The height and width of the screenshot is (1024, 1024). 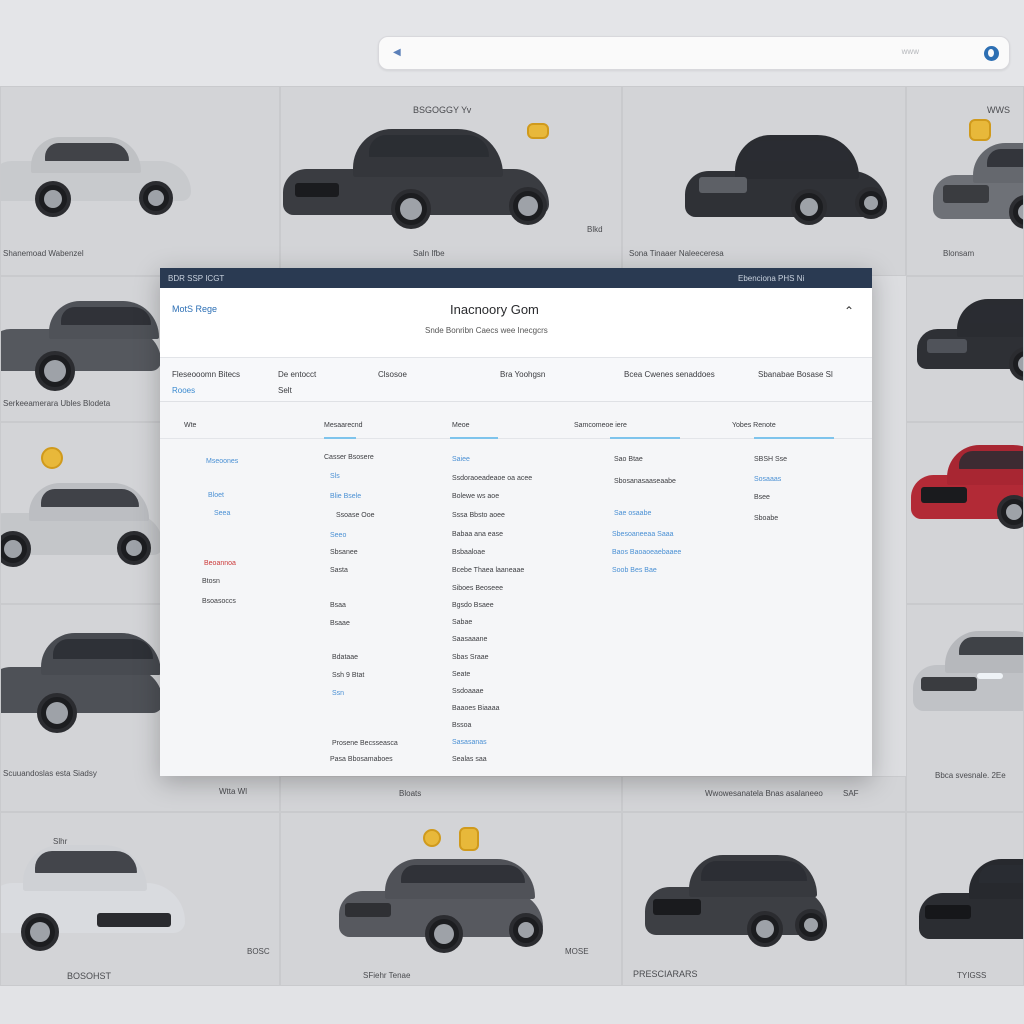 What do you see at coordinates (766, 518) in the screenshot?
I see `table-cell: Sboabe` at bounding box center [766, 518].